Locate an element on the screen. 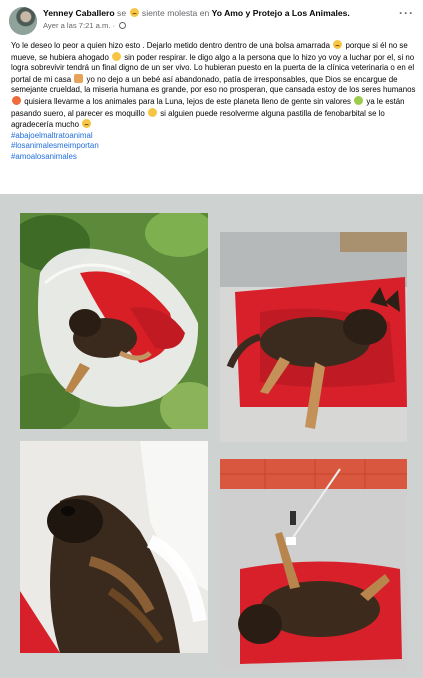 The image size is (423, 678). angry-emoji-icon is located at coordinates (16, 100).